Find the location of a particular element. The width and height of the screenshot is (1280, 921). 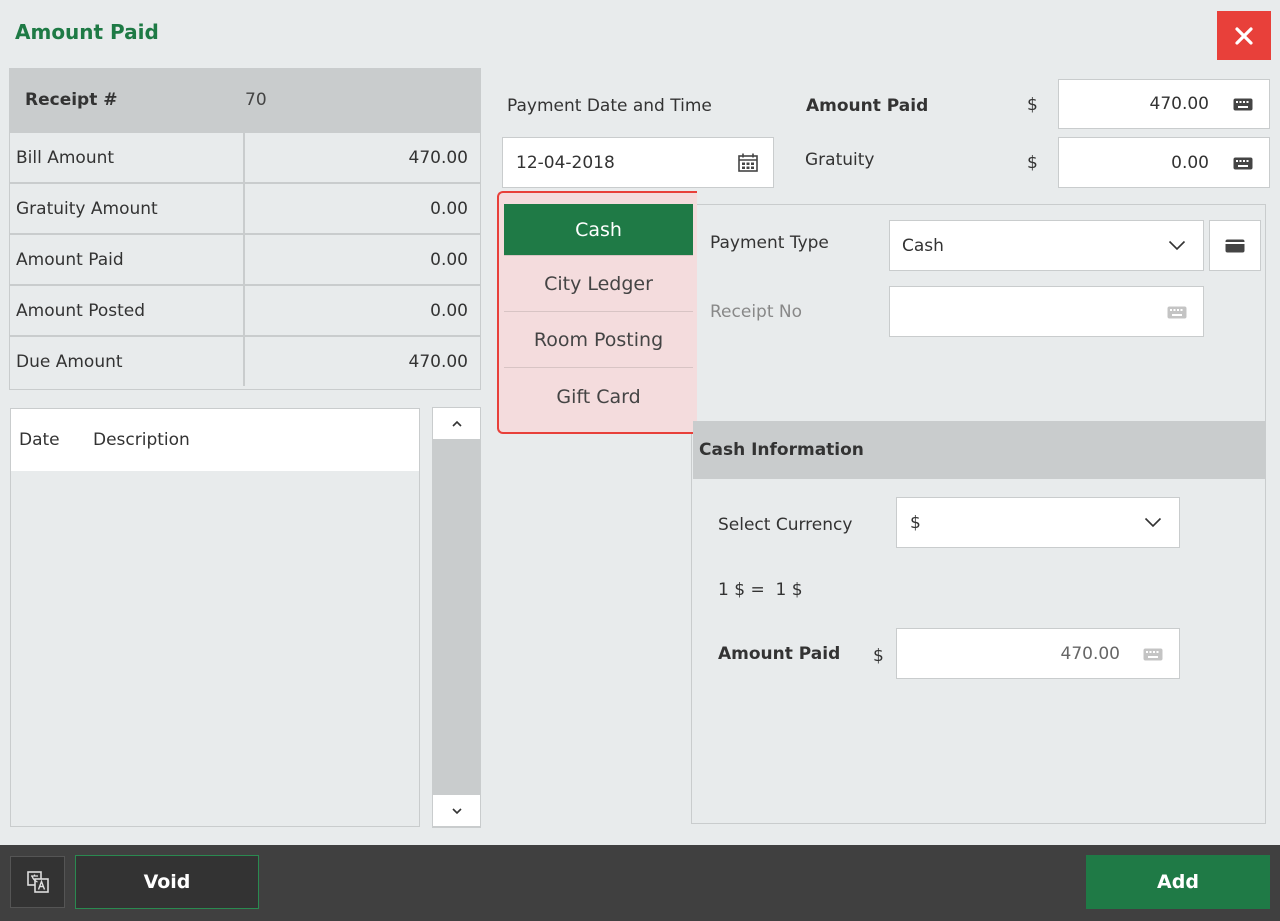

receipt-no-label: Receipt No is located at coordinates (756, 312).